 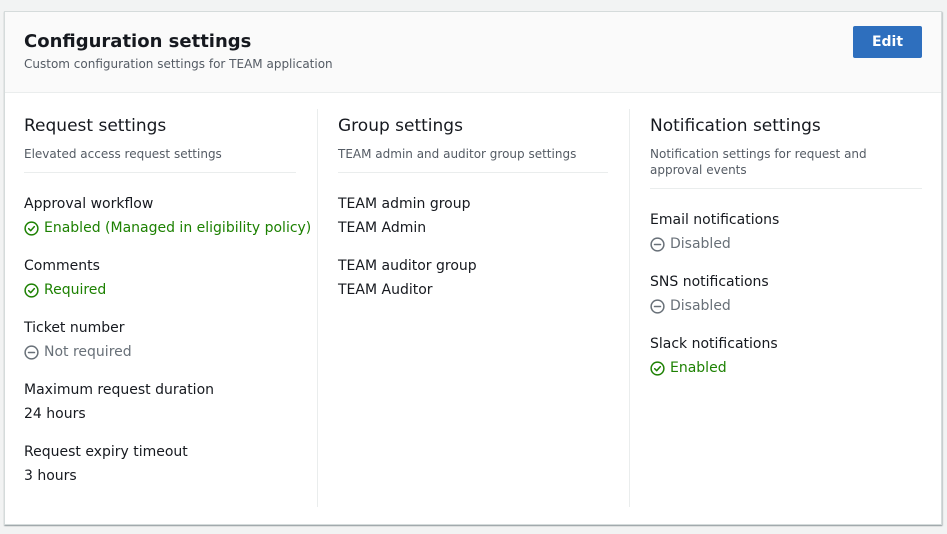 I want to click on field-value-text: Not required, so click(x=88, y=352).